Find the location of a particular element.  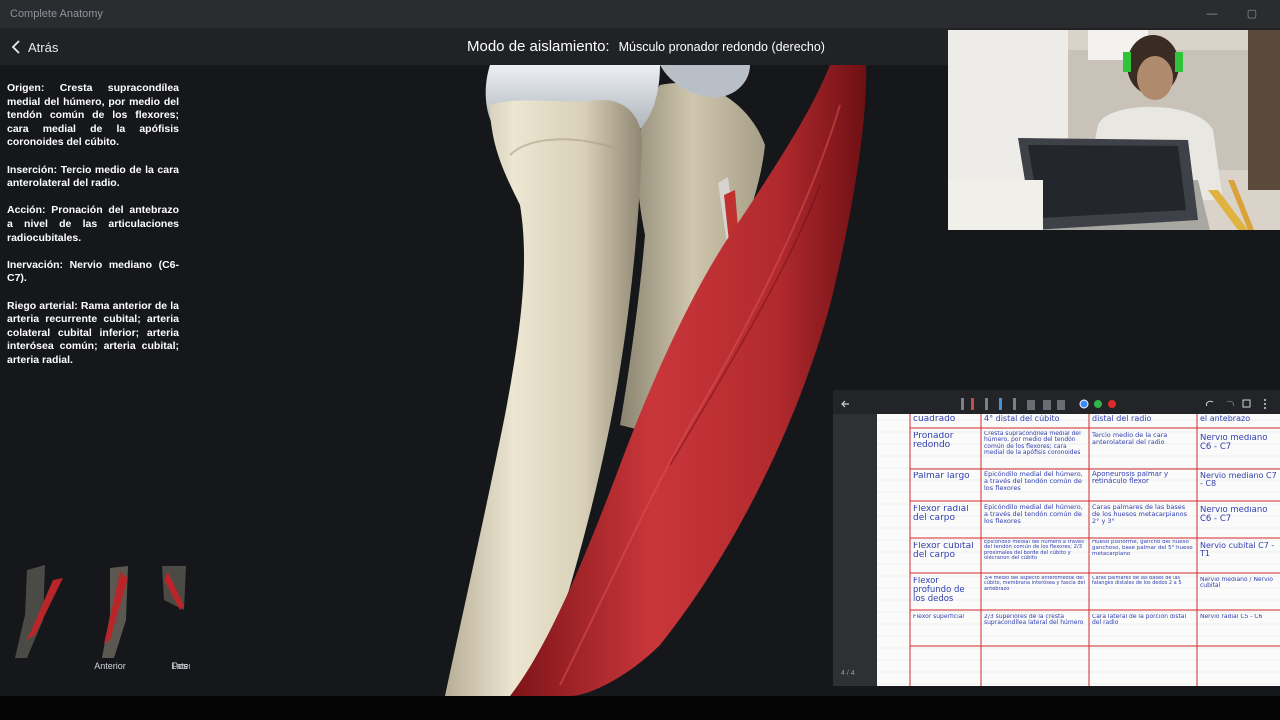

back-button: Atrás is located at coordinates (34, 47).